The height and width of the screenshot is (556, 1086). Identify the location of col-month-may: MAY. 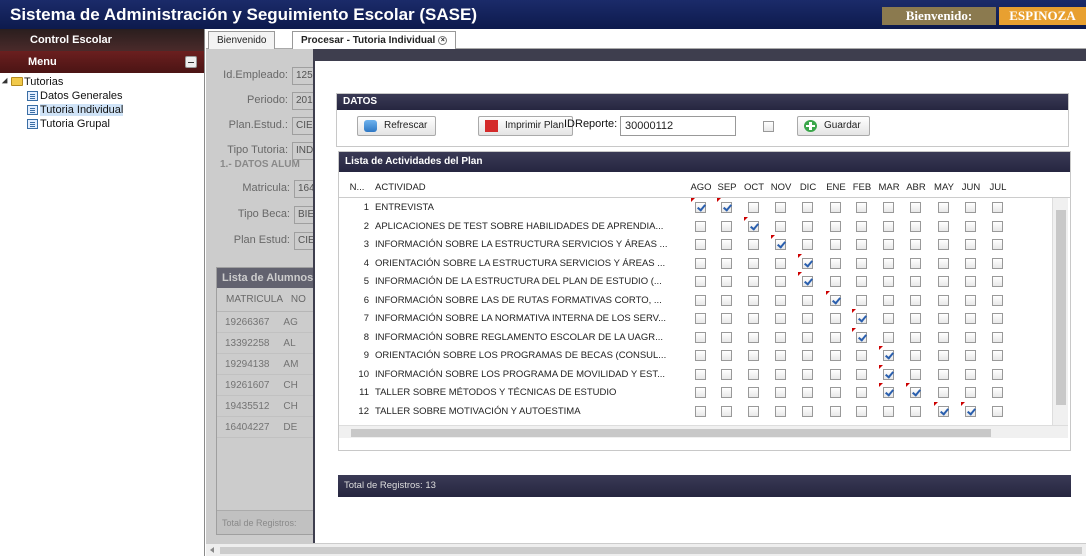
(944, 188).